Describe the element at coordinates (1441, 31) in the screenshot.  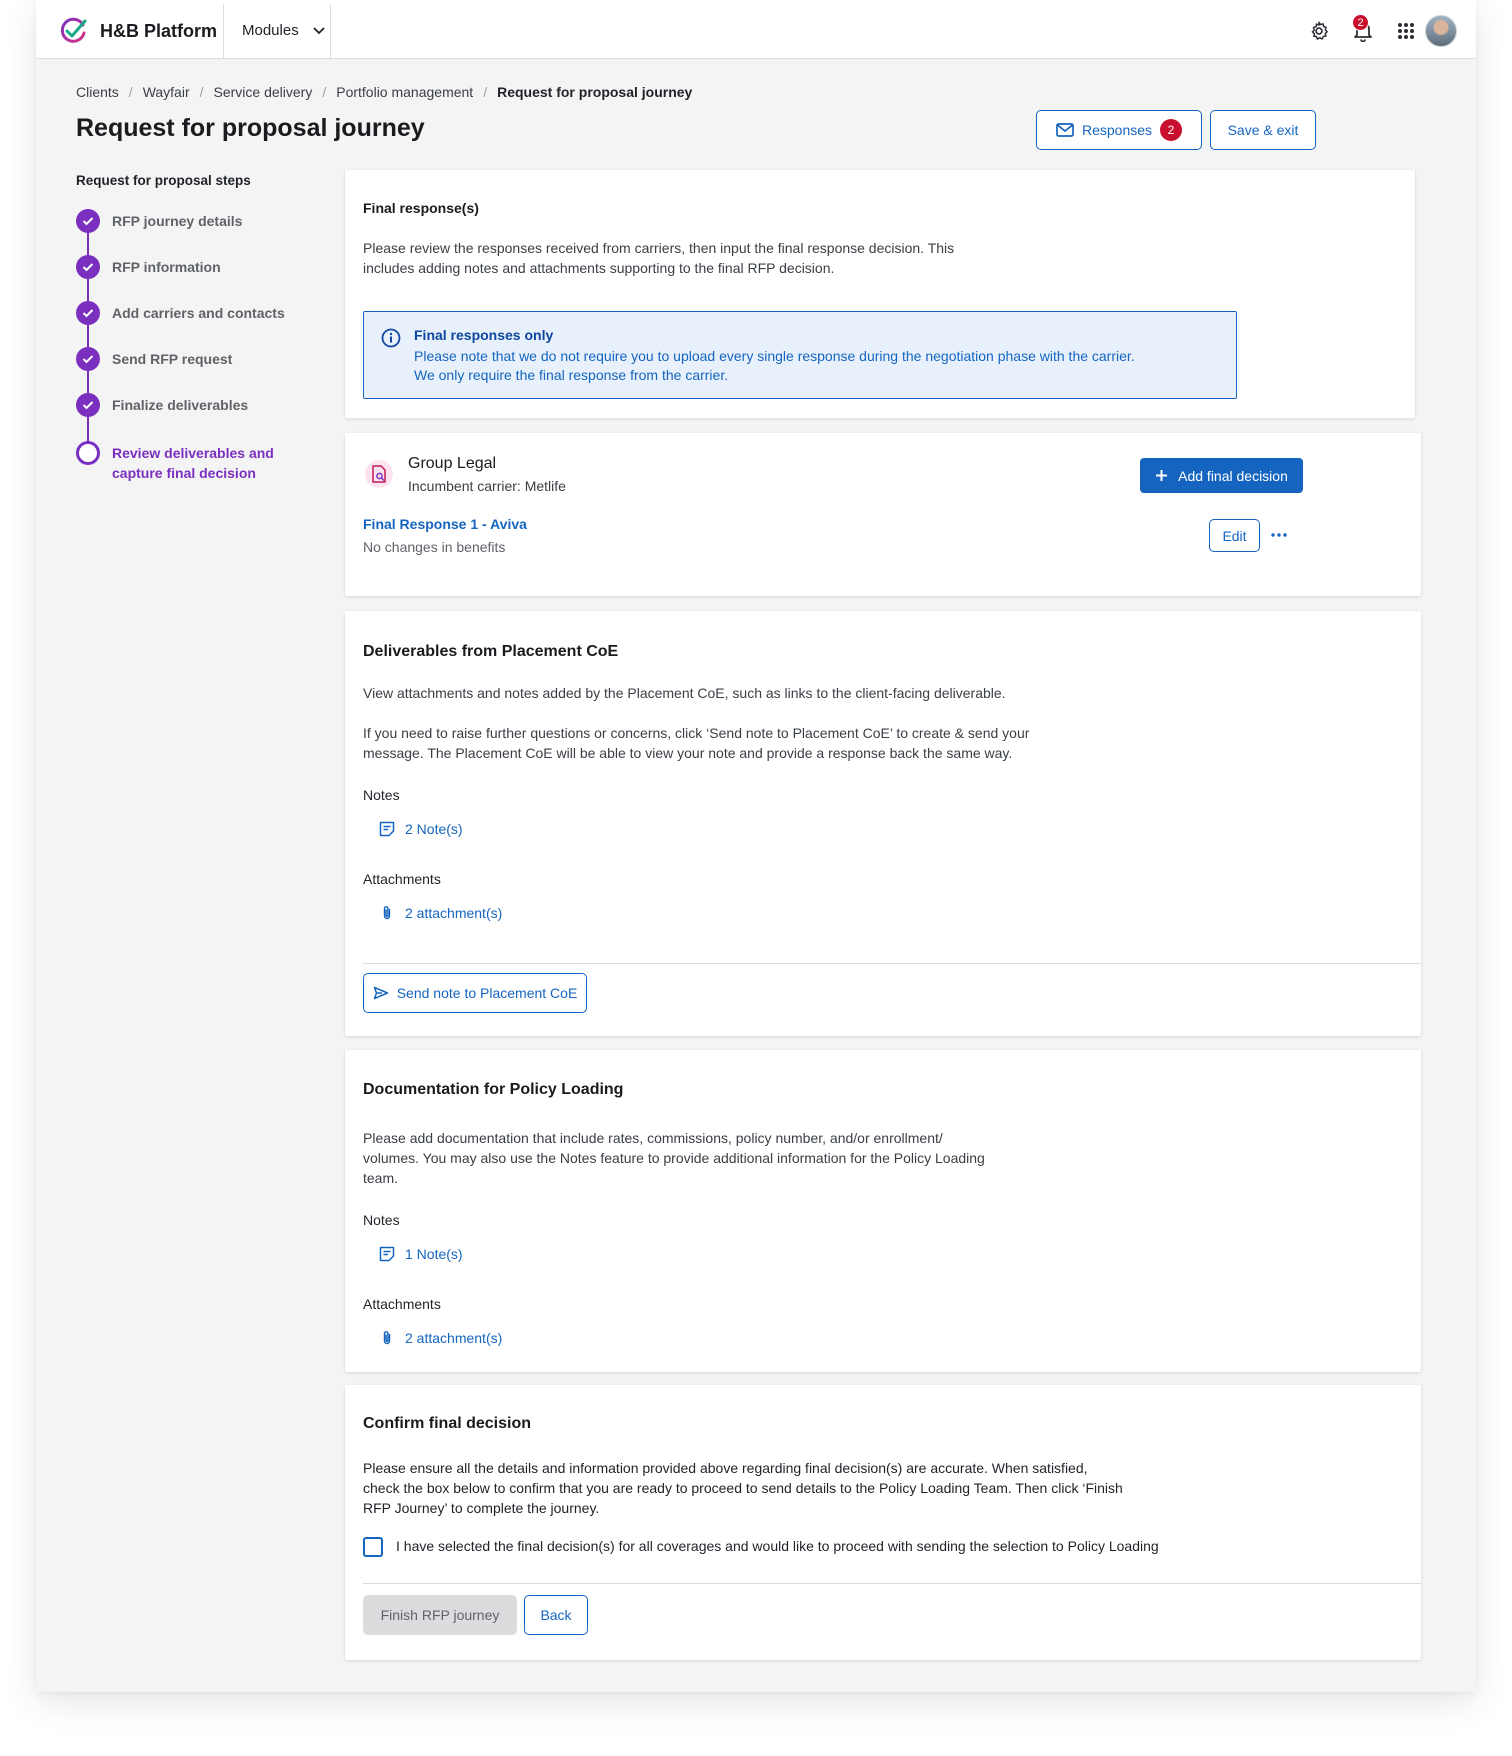
I see `user-avatar` at that location.